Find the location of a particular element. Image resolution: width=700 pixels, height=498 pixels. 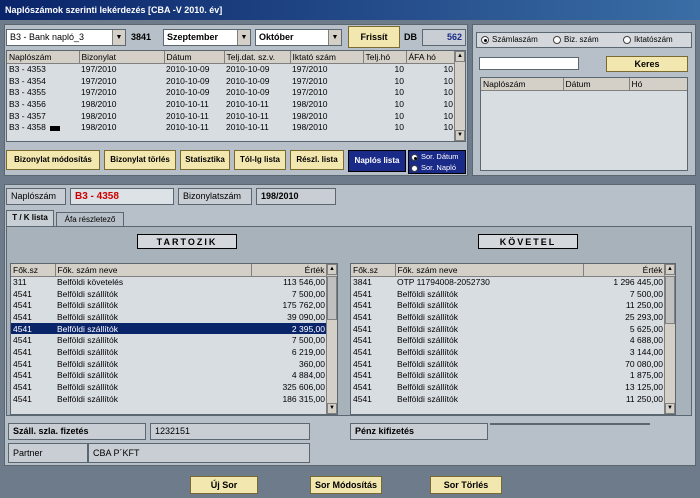

column-header: Telj.hó is located at coordinates (385, 57).